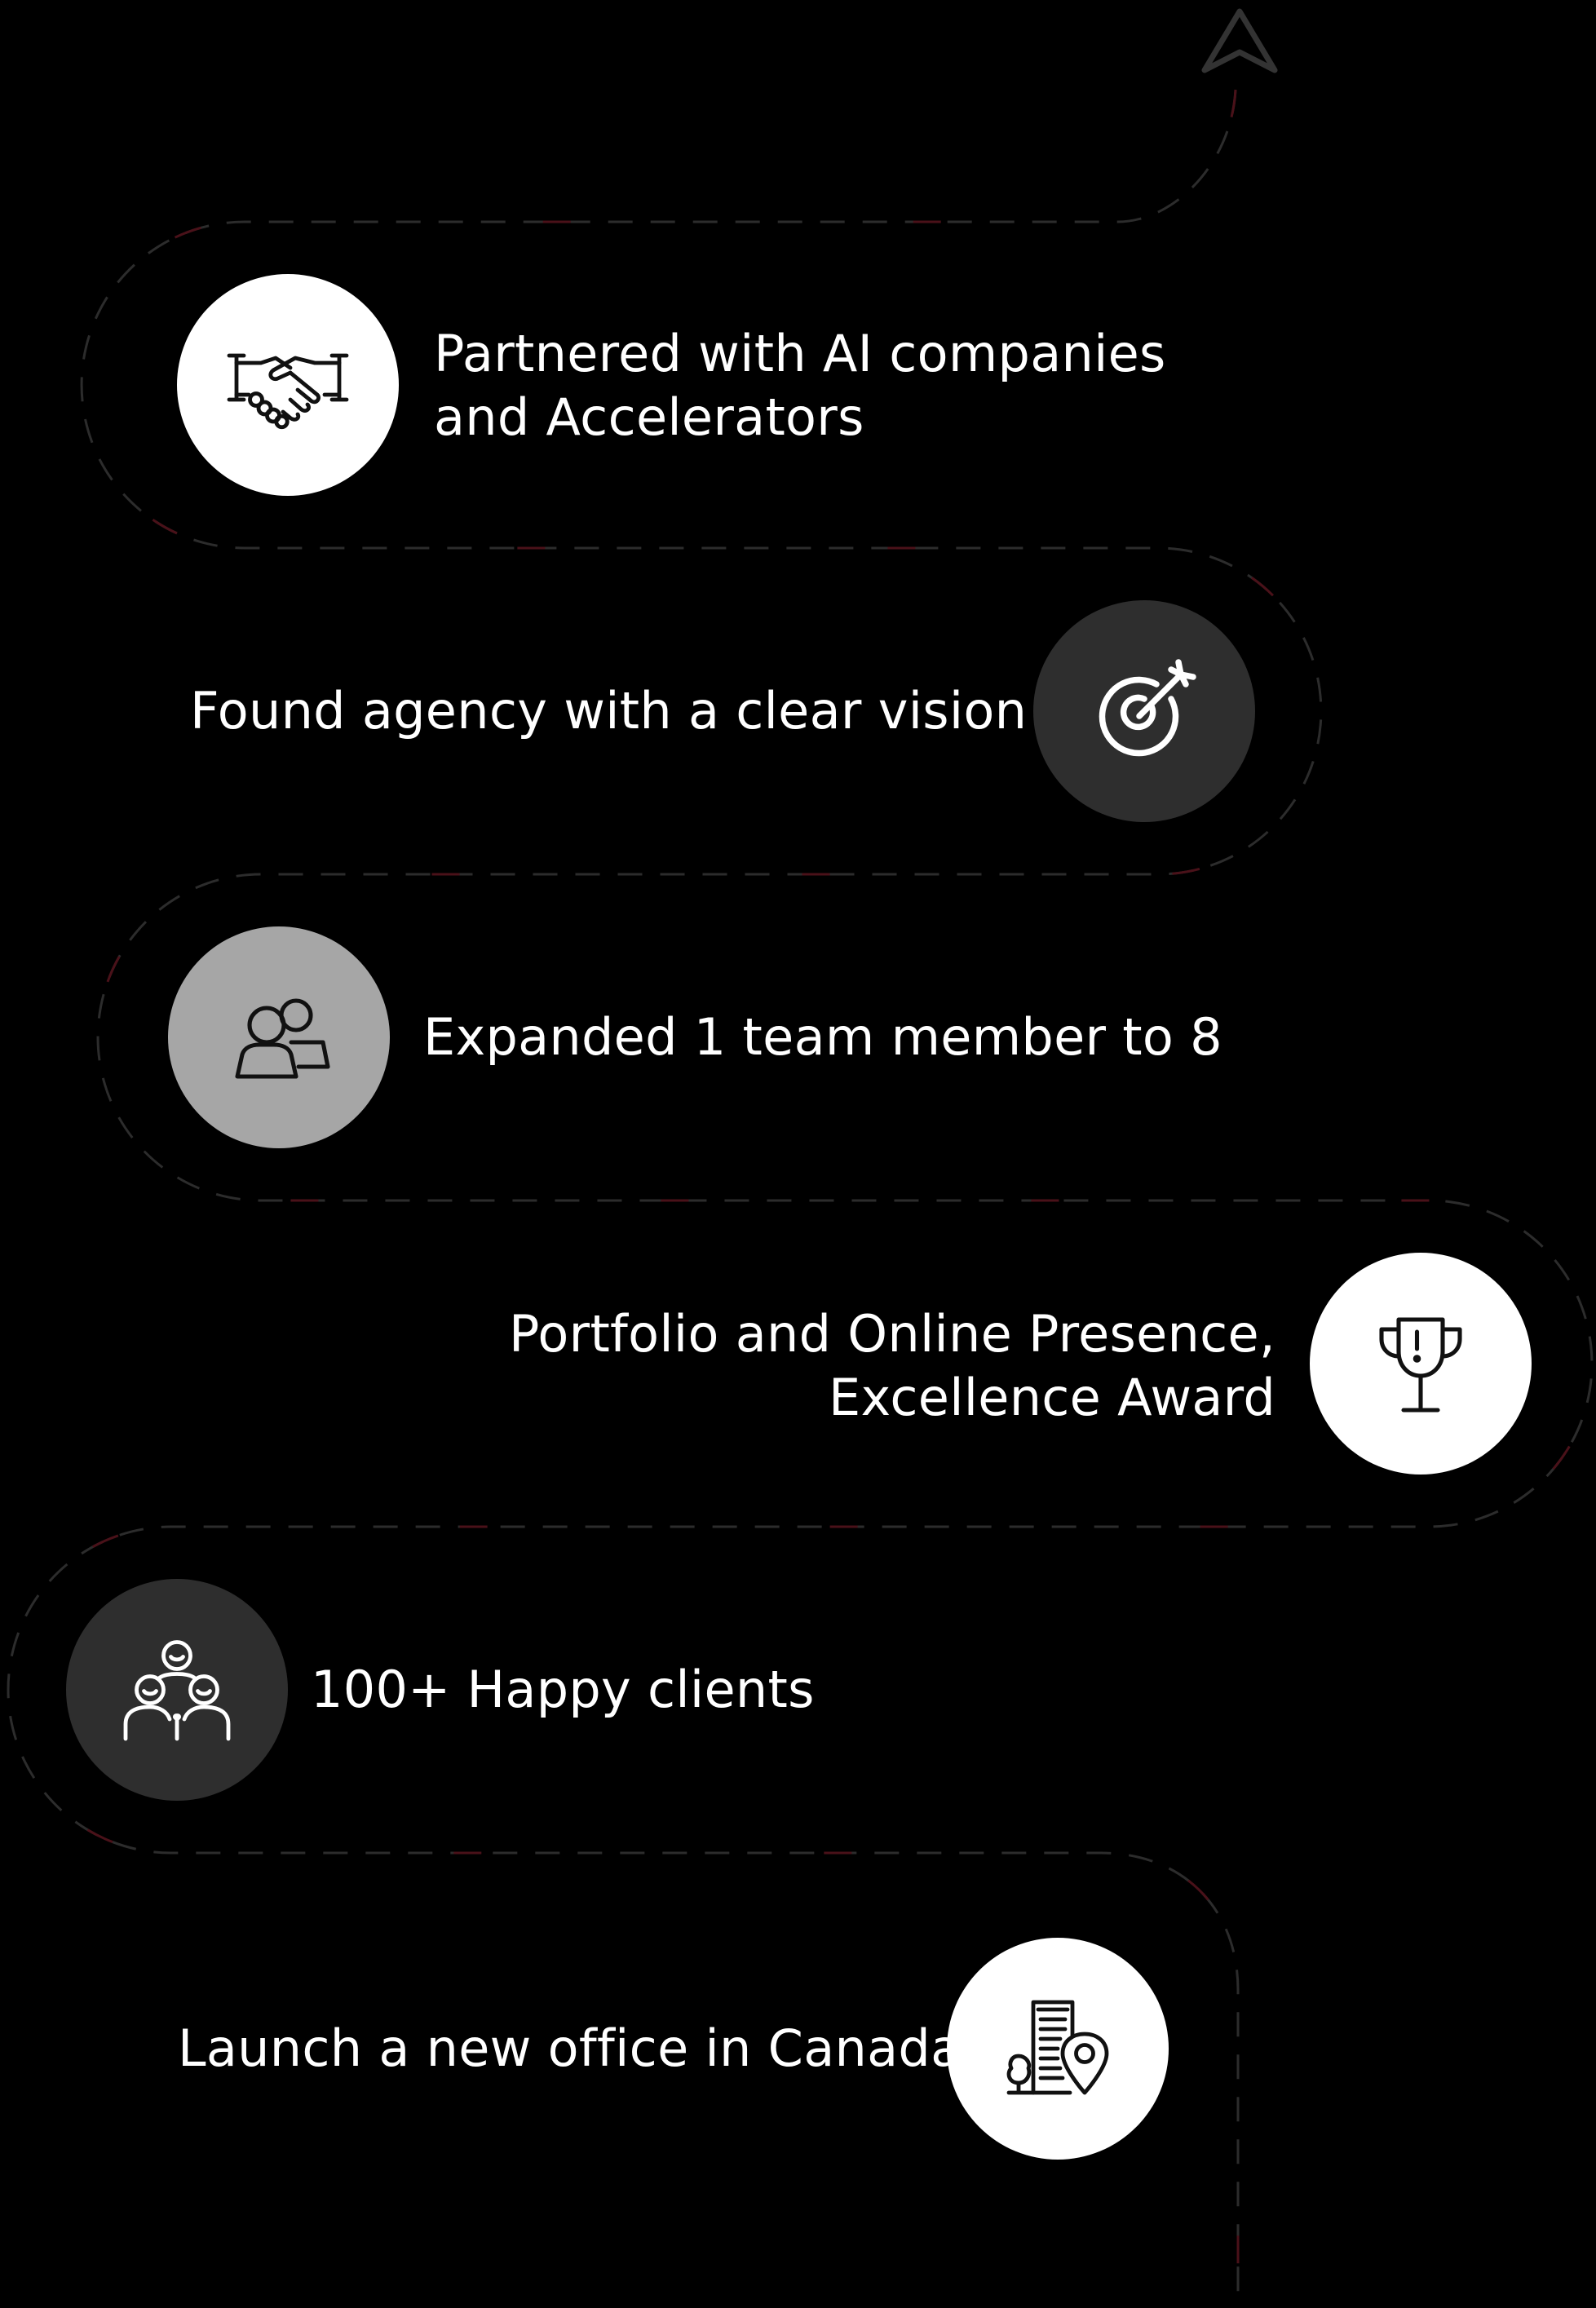 The width and height of the screenshot is (1596, 2308). What do you see at coordinates (1239, 40) in the screenshot?
I see `path-arrow-icon` at bounding box center [1239, 40].